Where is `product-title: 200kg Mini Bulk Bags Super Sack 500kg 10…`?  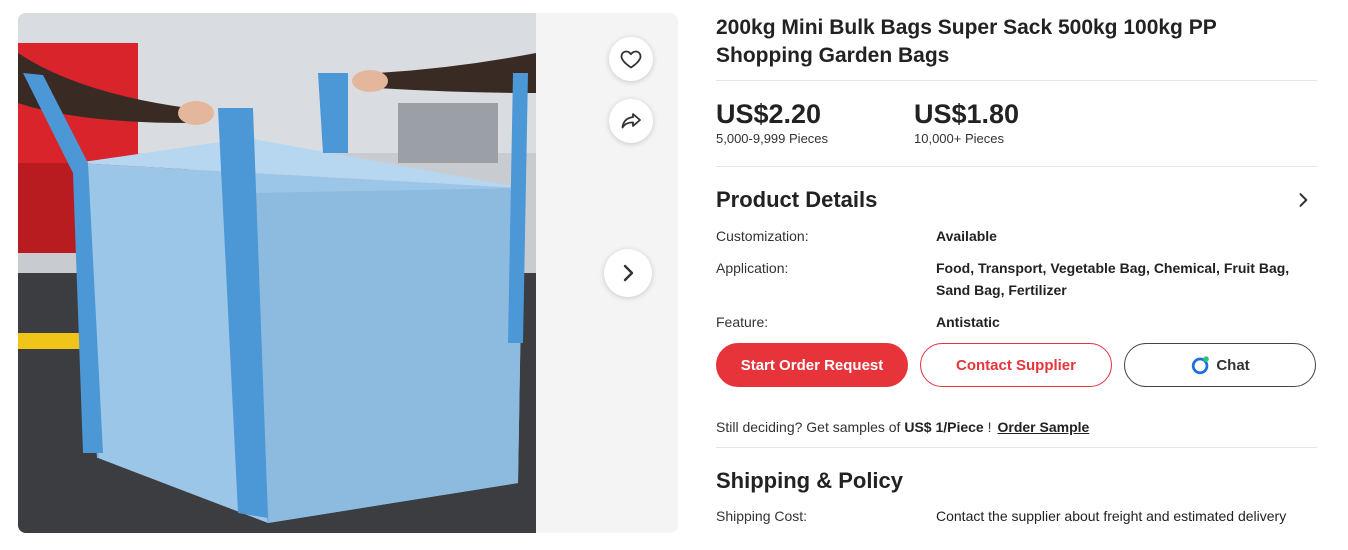 product-title: 200kg Mini Bulk Bags Super Sack 500kg 10… is located at coordinates (1016, 47).